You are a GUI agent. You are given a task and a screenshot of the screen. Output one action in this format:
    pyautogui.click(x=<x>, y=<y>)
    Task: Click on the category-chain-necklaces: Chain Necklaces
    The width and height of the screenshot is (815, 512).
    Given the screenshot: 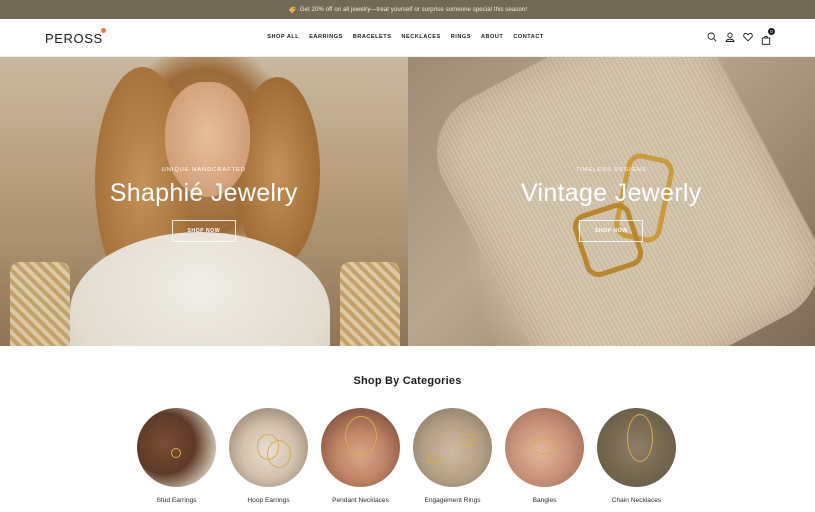 What is the action you would take?
    pyautogui.click(x=636, y=456)
    